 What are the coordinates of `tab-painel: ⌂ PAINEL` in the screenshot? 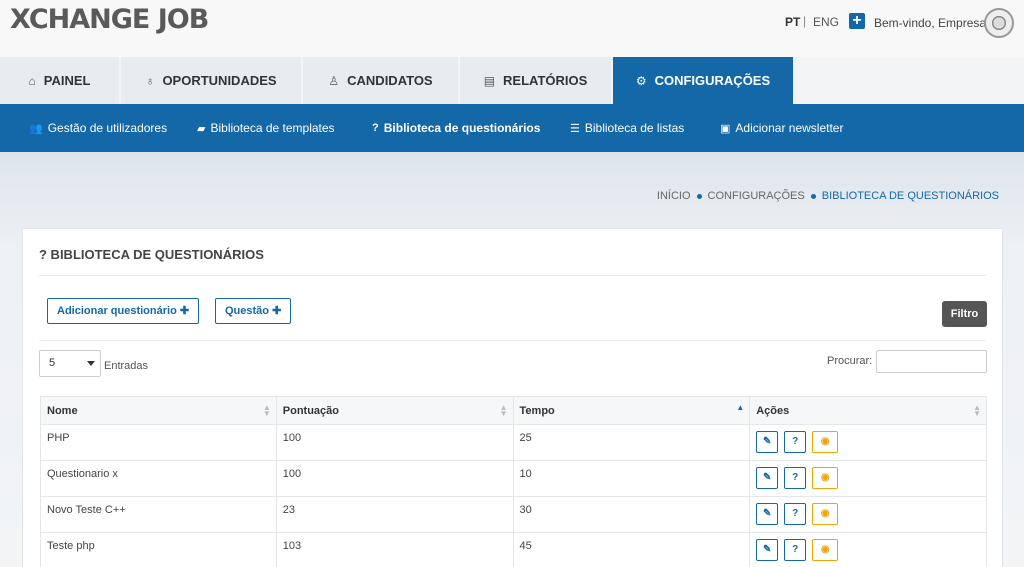 It's located at (59, 80).